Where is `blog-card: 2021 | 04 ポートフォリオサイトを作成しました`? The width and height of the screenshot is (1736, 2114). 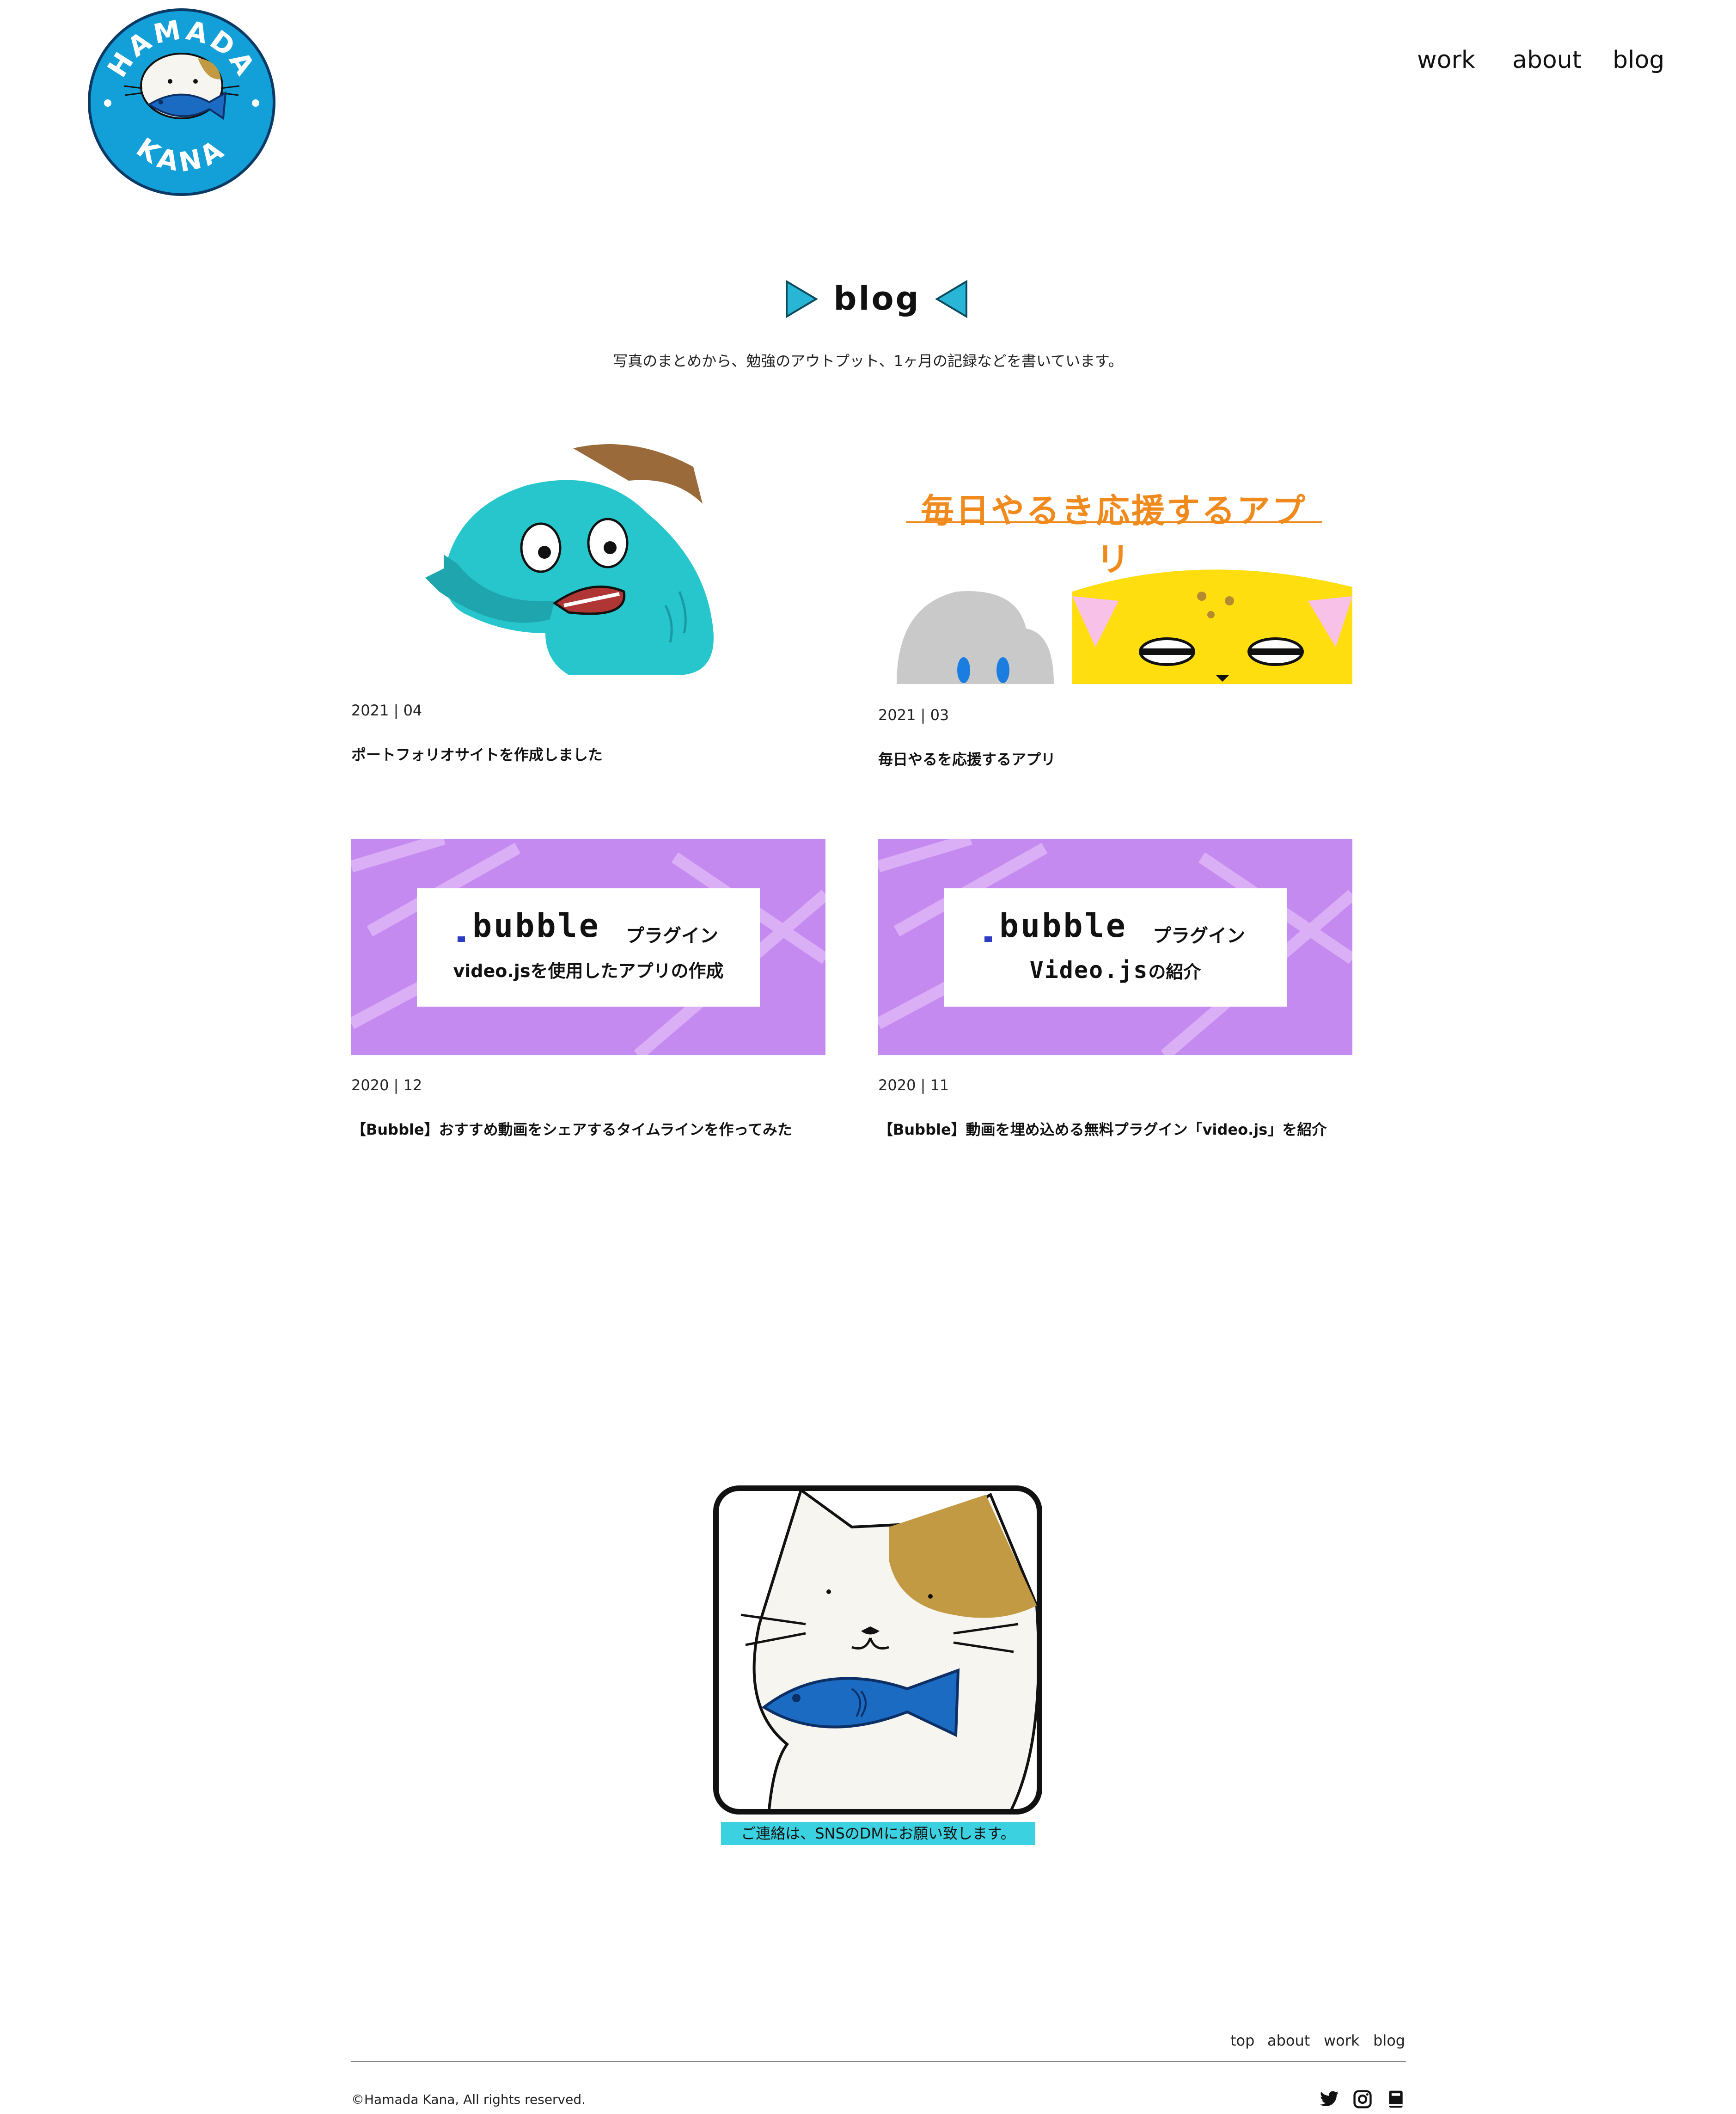
blog-card: 2021 | 04 ポートフォリオサイトを作成しました is located at coordinates (588, 605).